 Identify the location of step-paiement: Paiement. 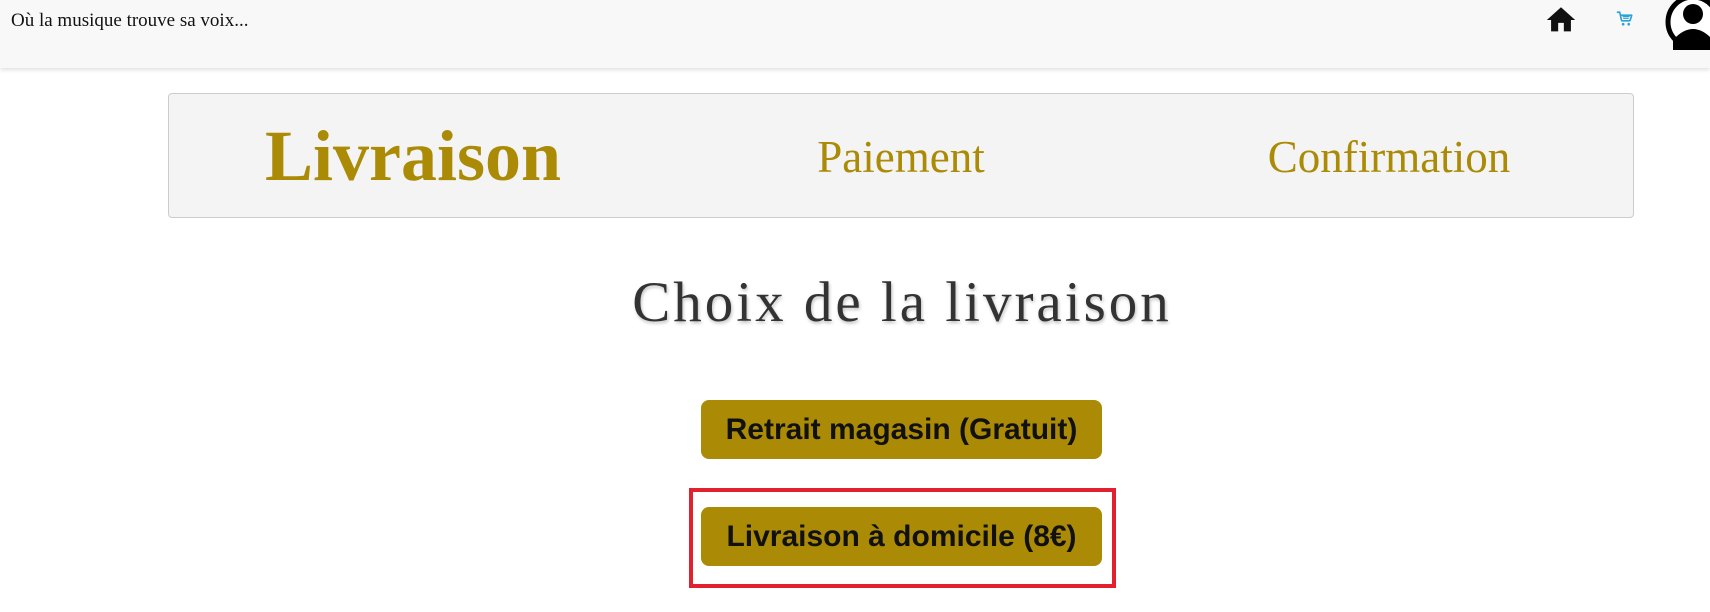
(901, 156).